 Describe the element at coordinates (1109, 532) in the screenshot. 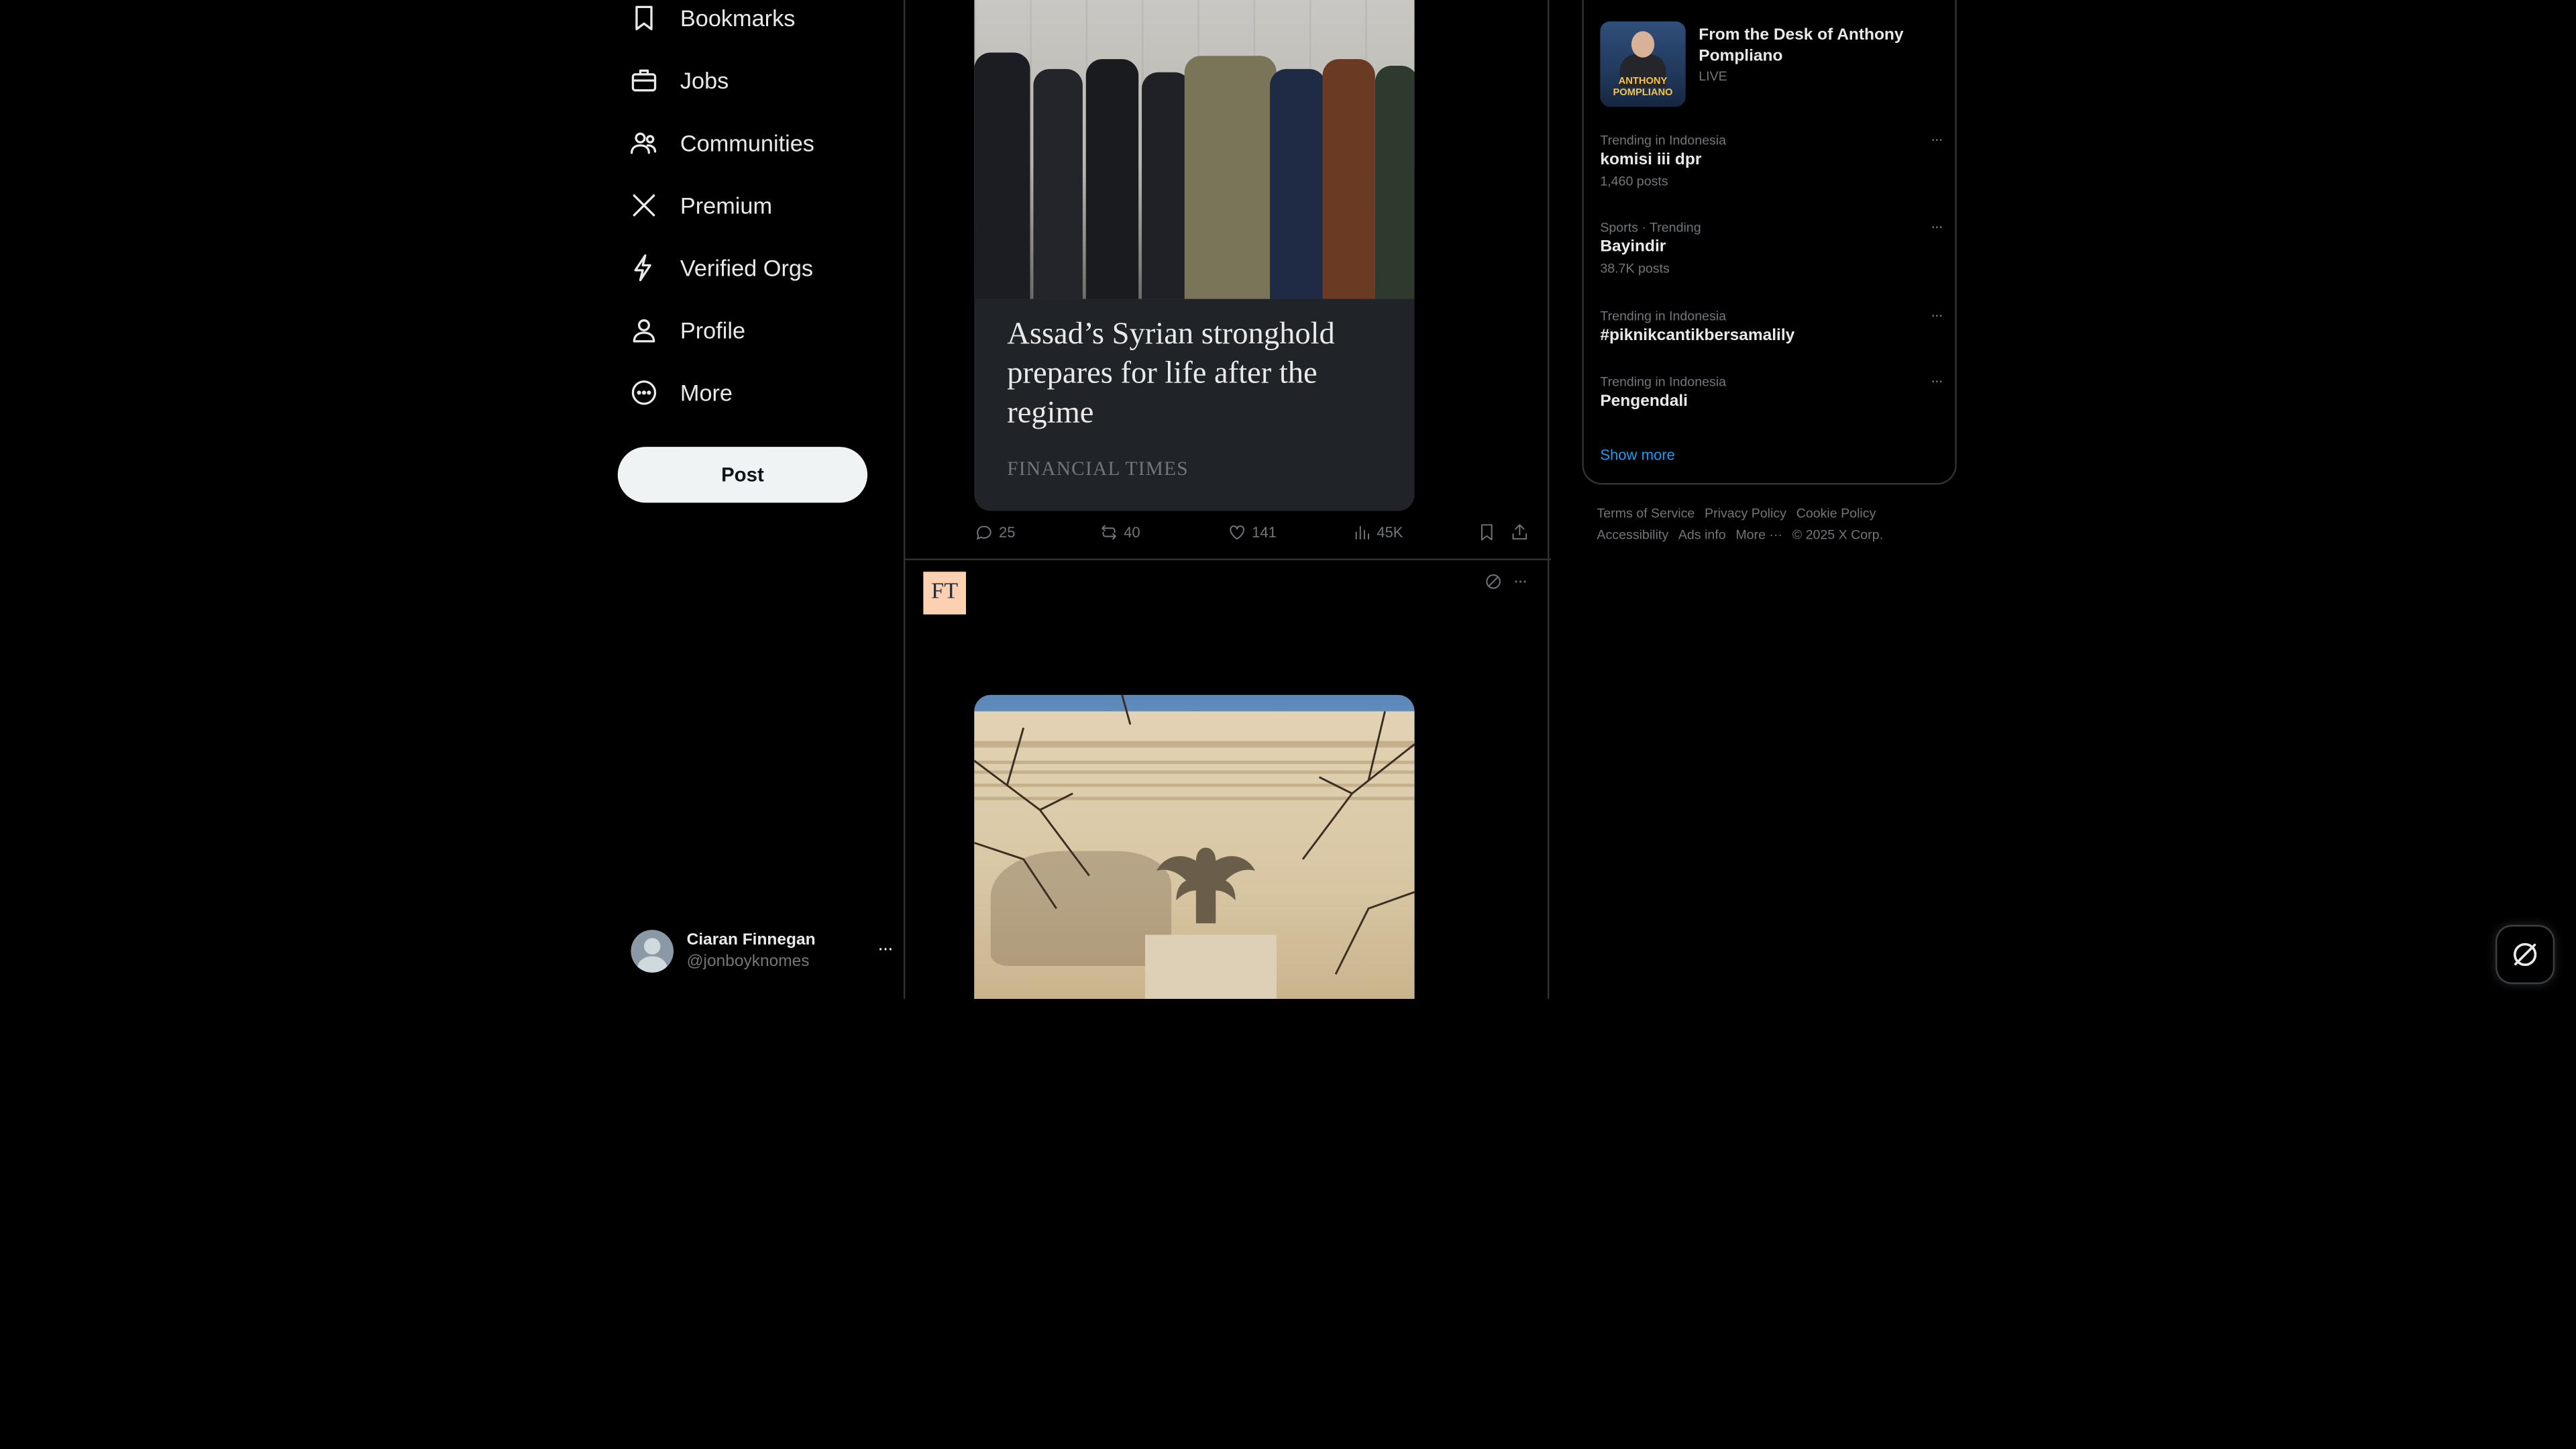

I see `repost-icon` at that location.